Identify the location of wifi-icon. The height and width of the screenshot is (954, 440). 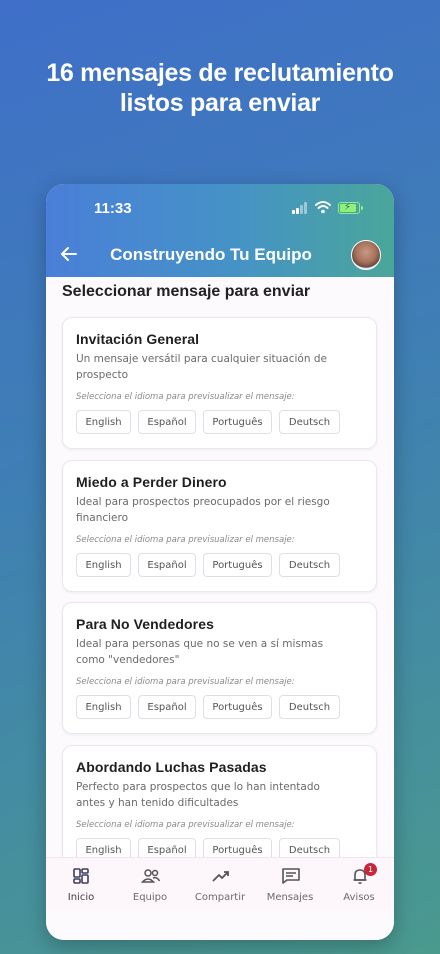
(323, 207).